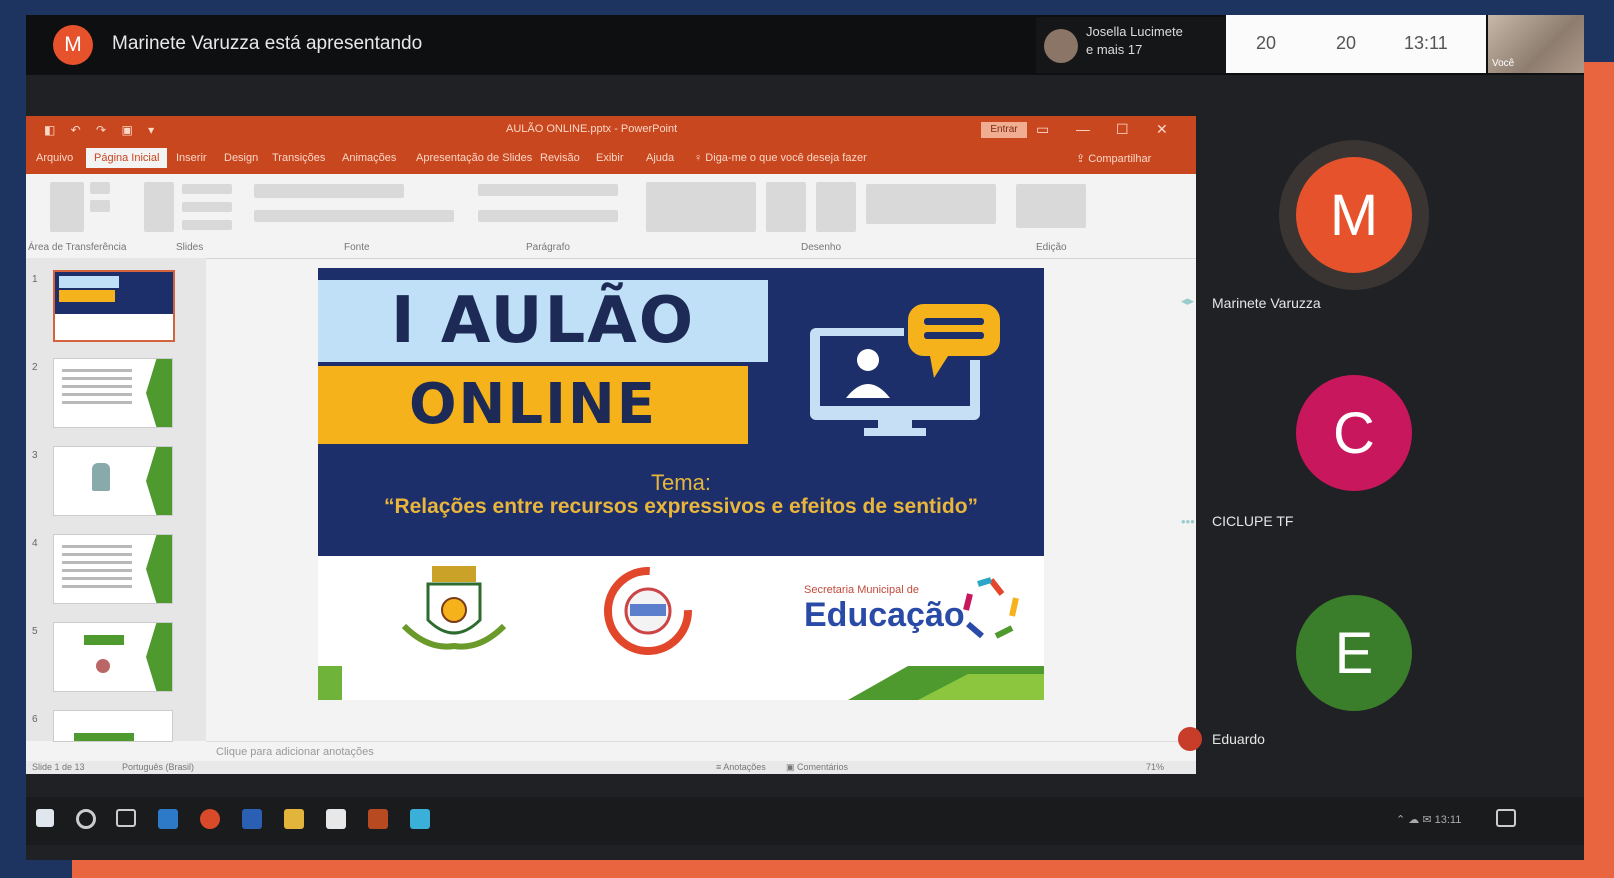  Describe the element at coordinates (681, 683) in the screenshot. I see `slide-green-bar` at that location.